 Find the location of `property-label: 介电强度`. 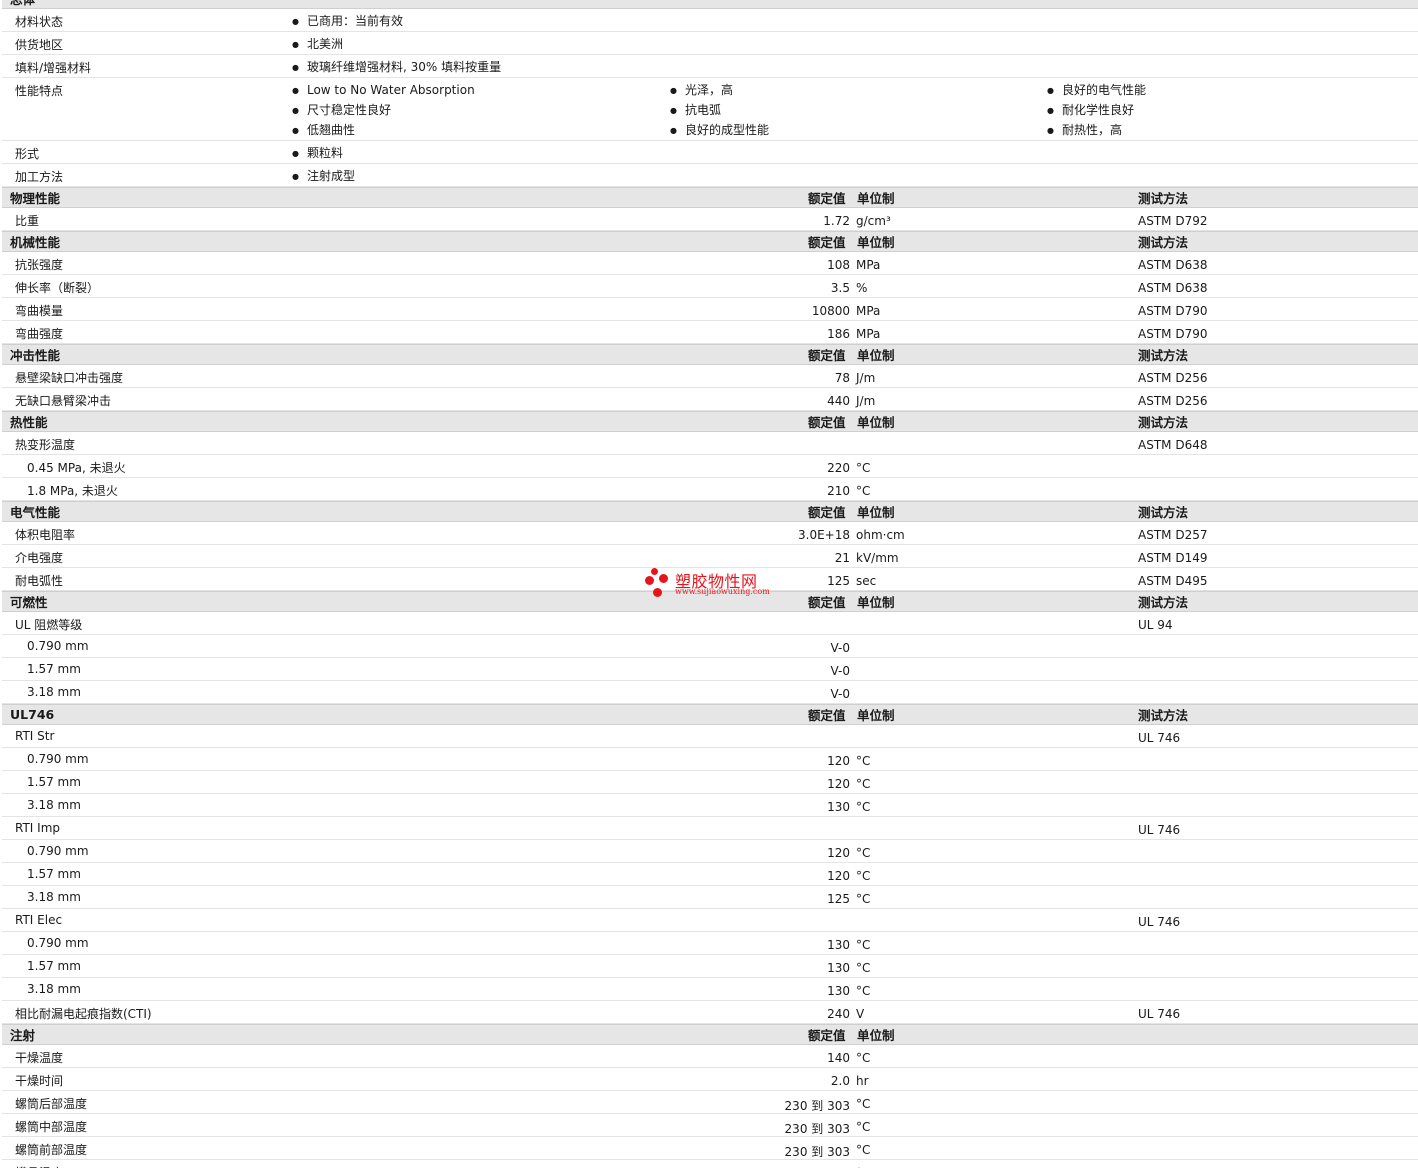

property-label: 介电强度 is located at coordinates (39, 558).